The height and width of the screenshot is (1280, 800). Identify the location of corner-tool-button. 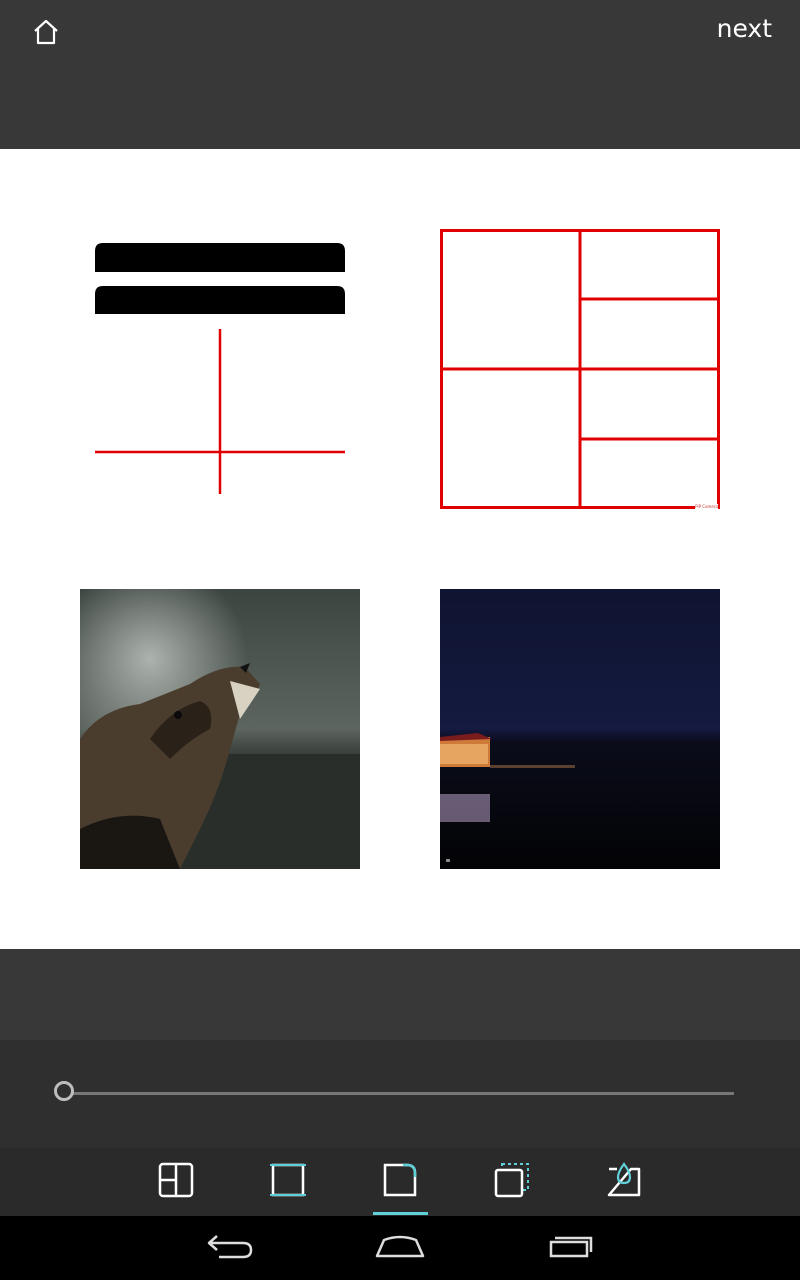
(400, 1182).